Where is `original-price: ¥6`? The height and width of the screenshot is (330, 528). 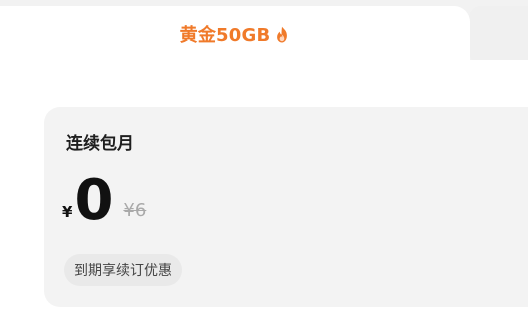 original-price: ¥6 is located at coordinates (135, 210).